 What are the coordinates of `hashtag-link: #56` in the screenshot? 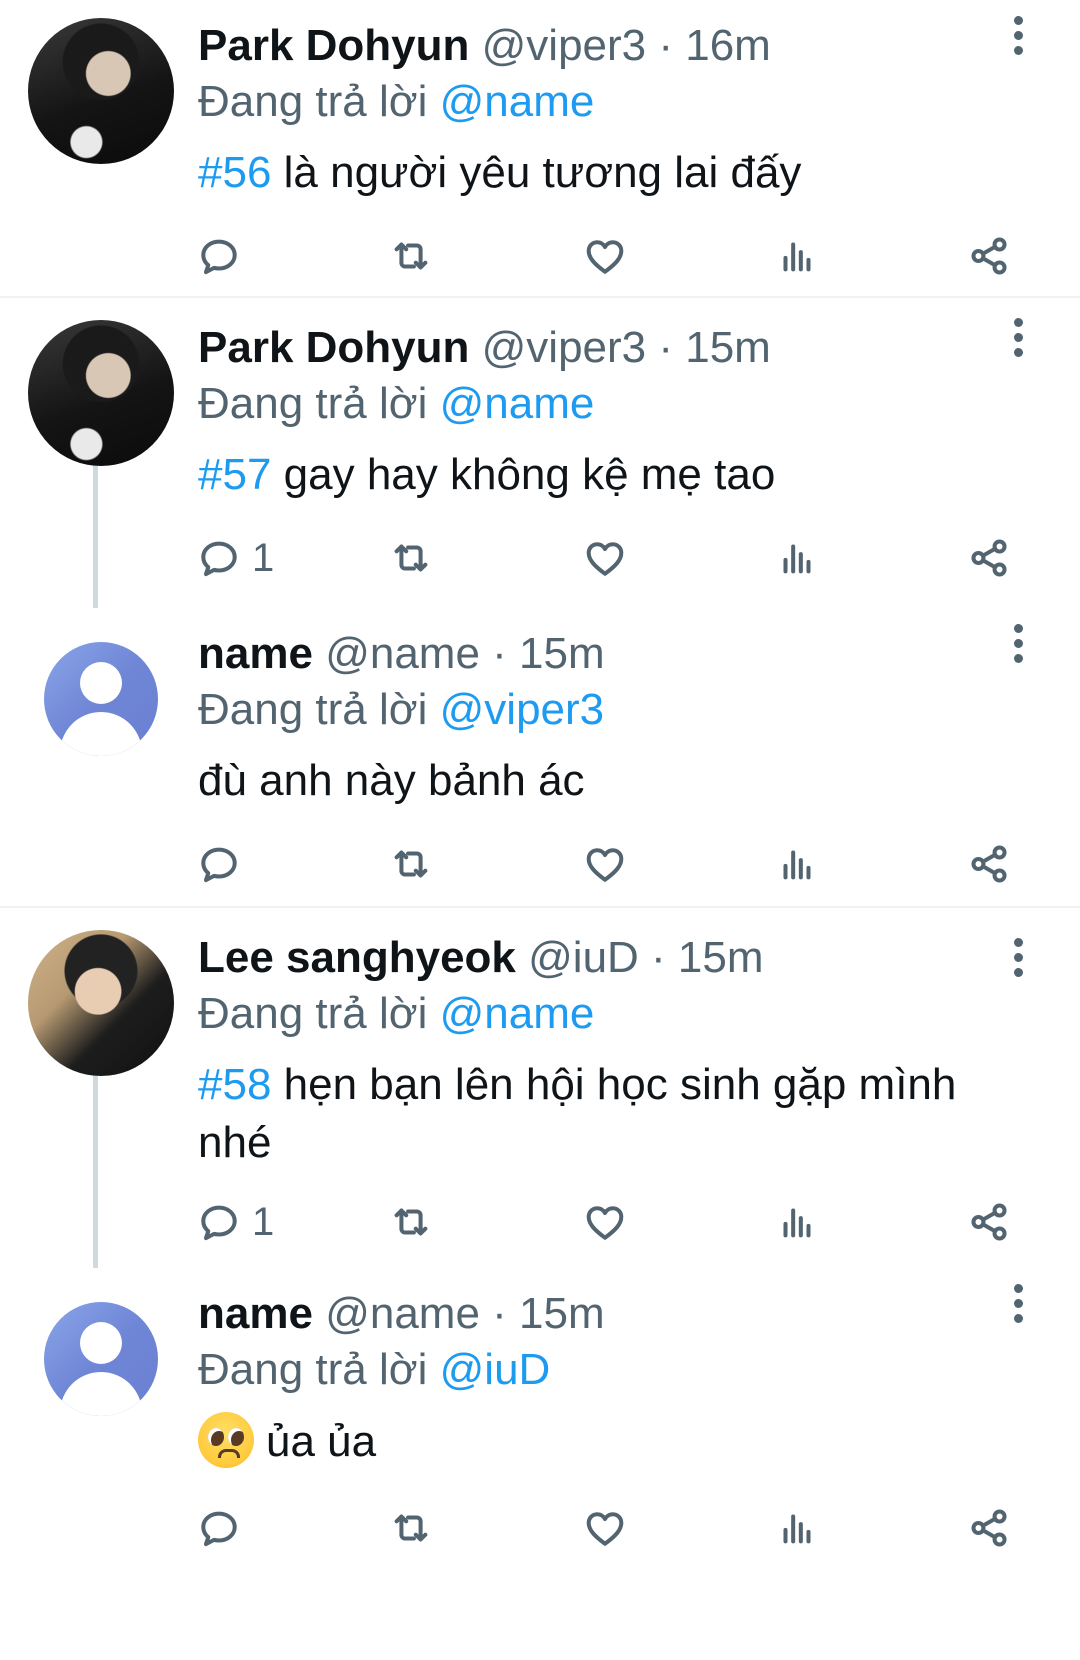 It's located at (234, 172).